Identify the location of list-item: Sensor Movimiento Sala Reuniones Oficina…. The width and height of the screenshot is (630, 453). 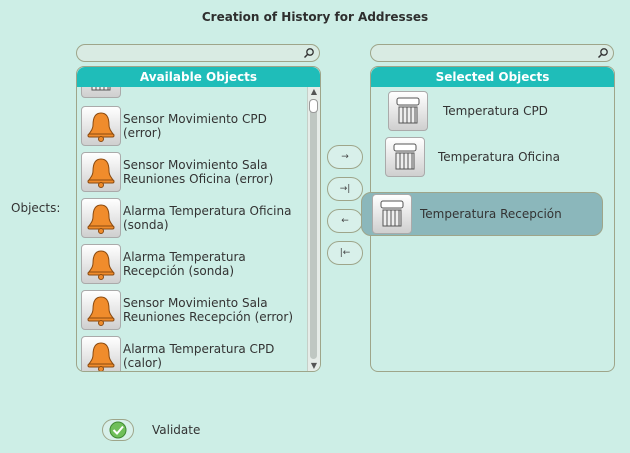
(193, 172).